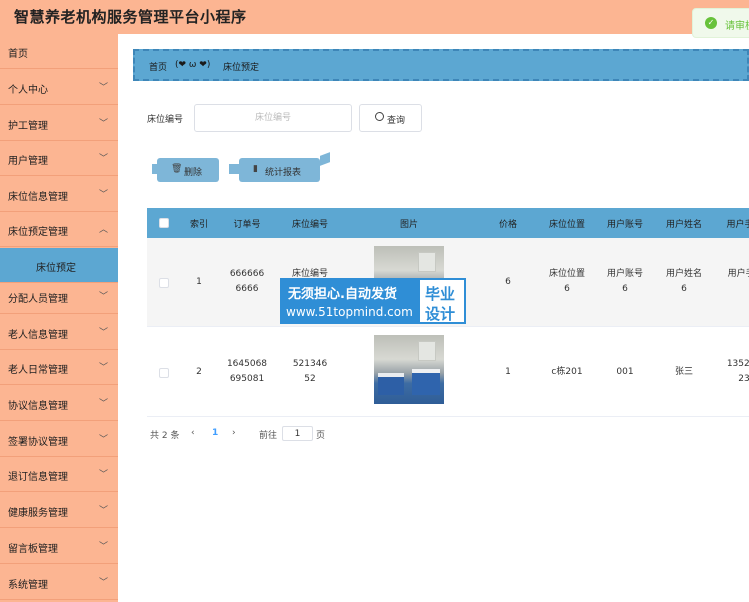 The width and height of the screenshot is (749, 602). What do you see at coordinates (683, 281) in the screenshot?
I see `cell-user-name: 用户姓名6` at bounding box center [683, 281].